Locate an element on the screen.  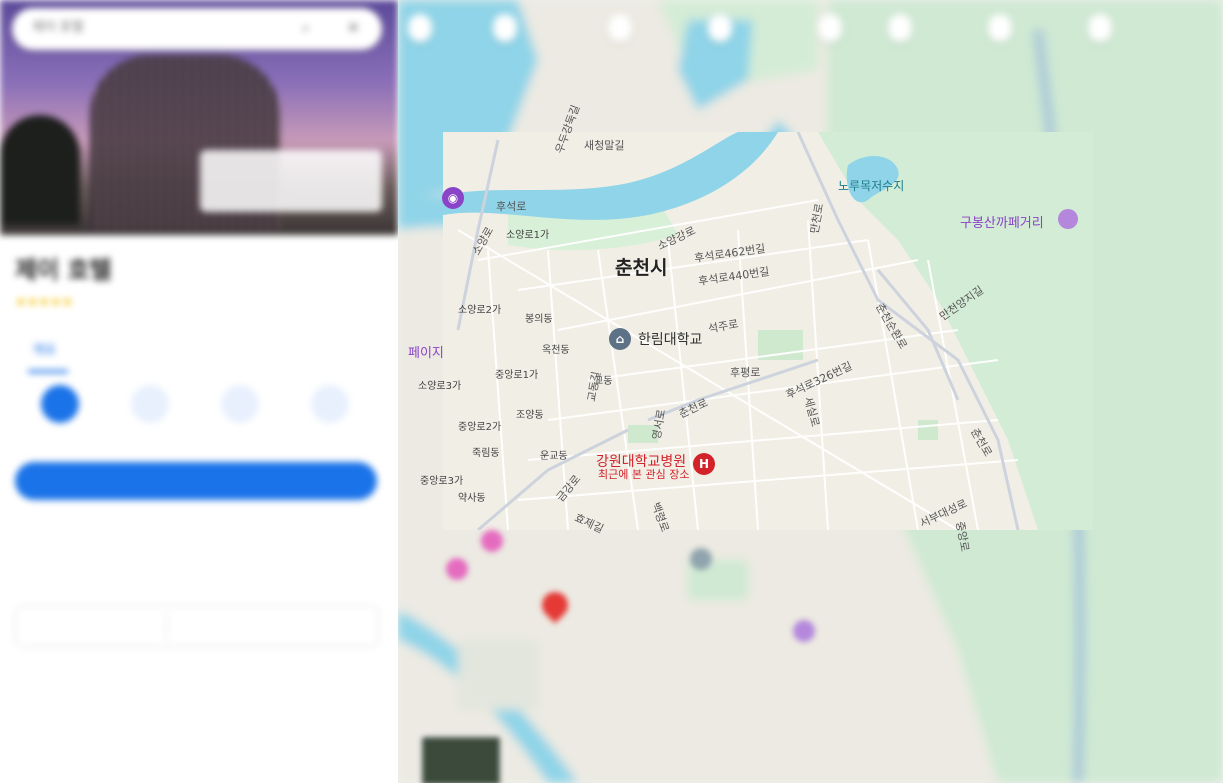
dong-label: 옥천동 is located at coordinates (556, 350).